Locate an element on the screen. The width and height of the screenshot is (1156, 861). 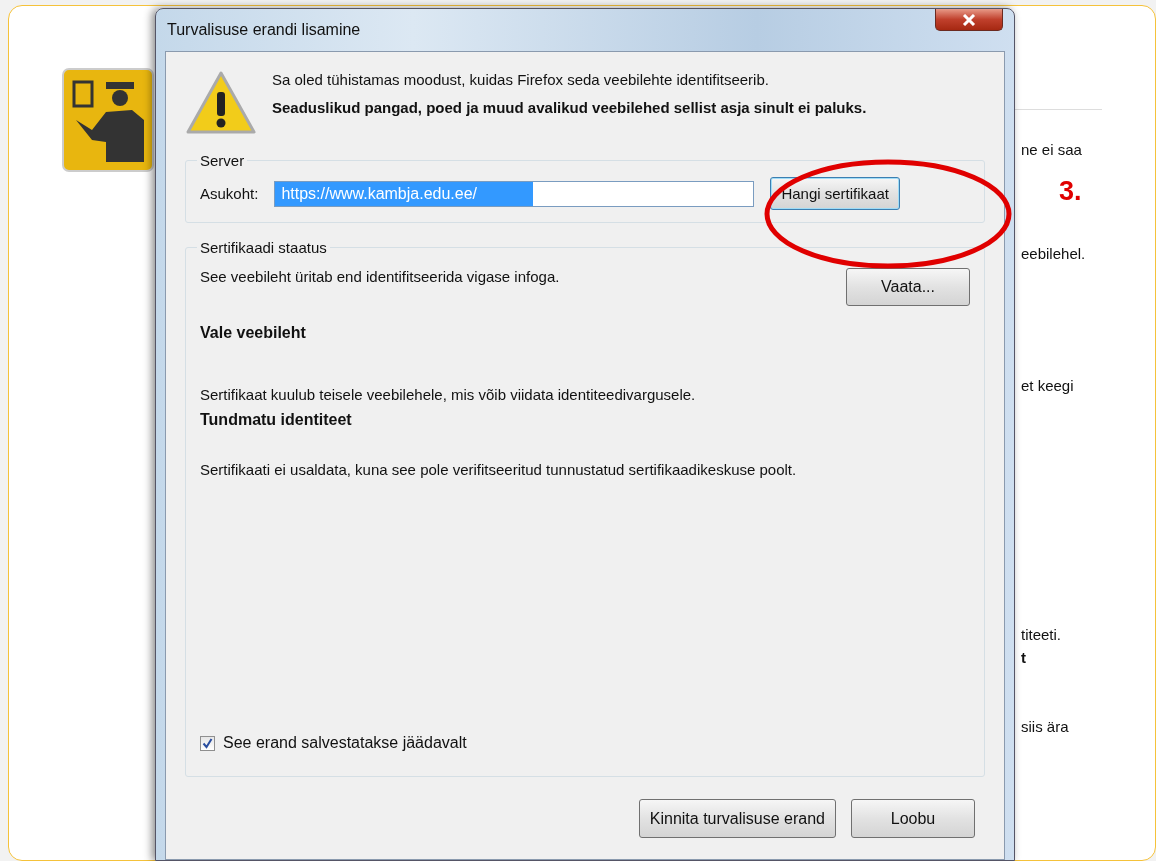
page-text: titeeti. is located at coordinates (1042, 634).